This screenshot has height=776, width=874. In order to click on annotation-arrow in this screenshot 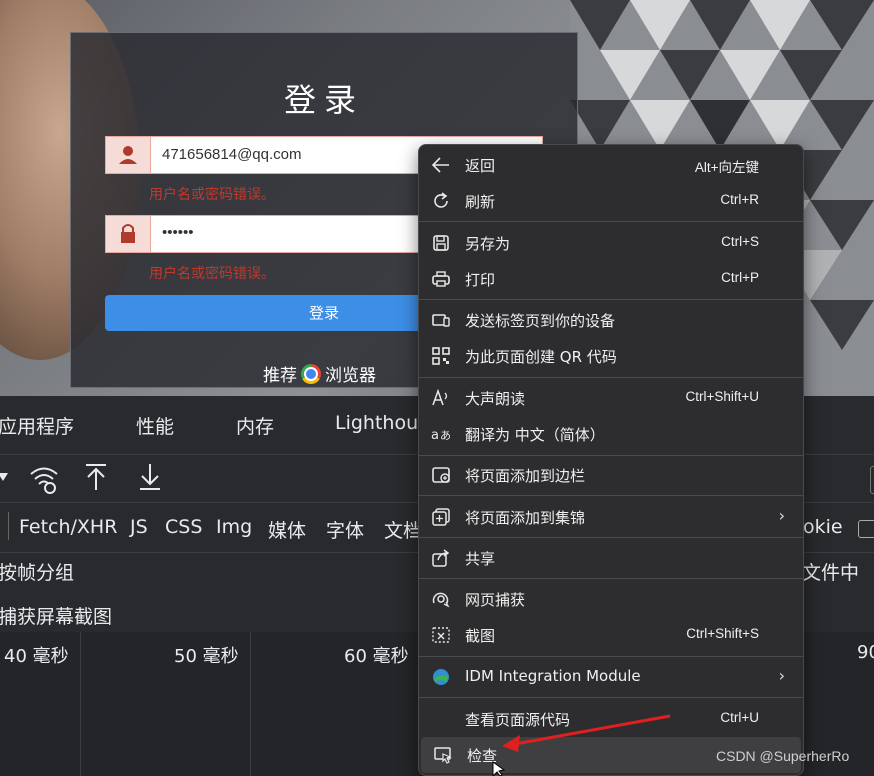, I will do `click(581, 745)`.